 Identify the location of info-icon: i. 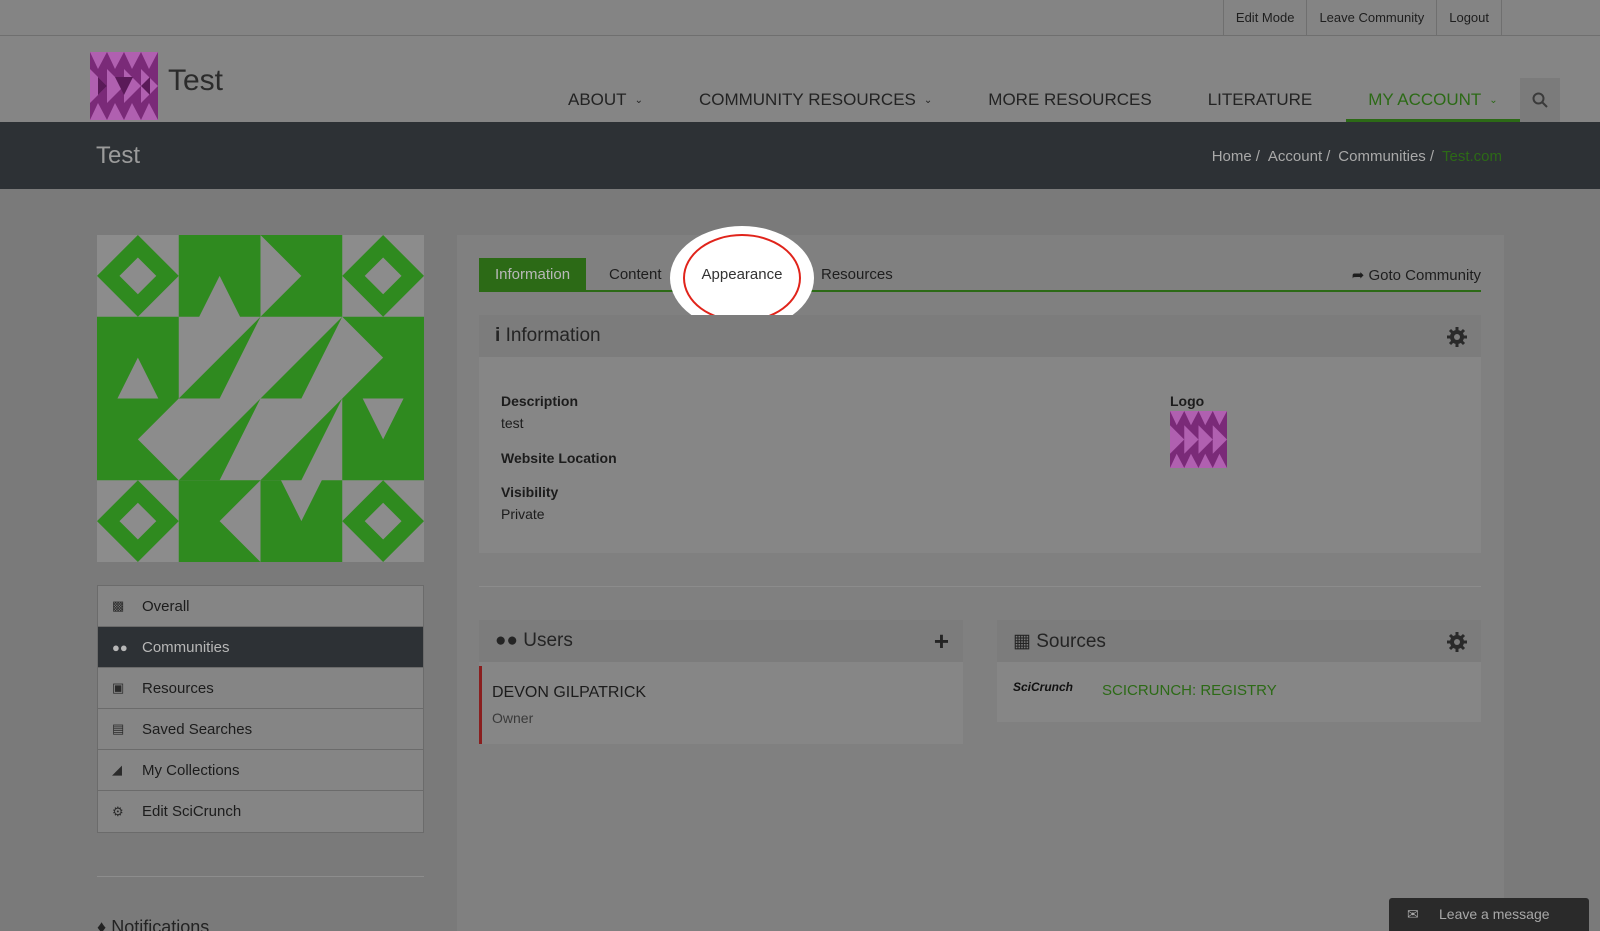
(498, 335).